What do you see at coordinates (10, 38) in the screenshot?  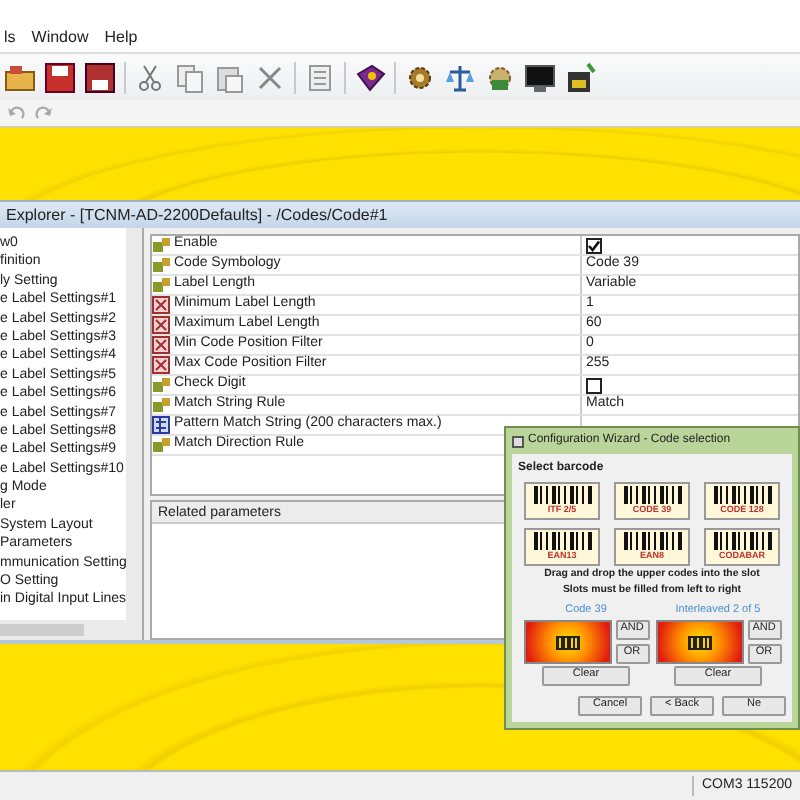 I see `menu-item: ls` at bounding box center [10, 38].